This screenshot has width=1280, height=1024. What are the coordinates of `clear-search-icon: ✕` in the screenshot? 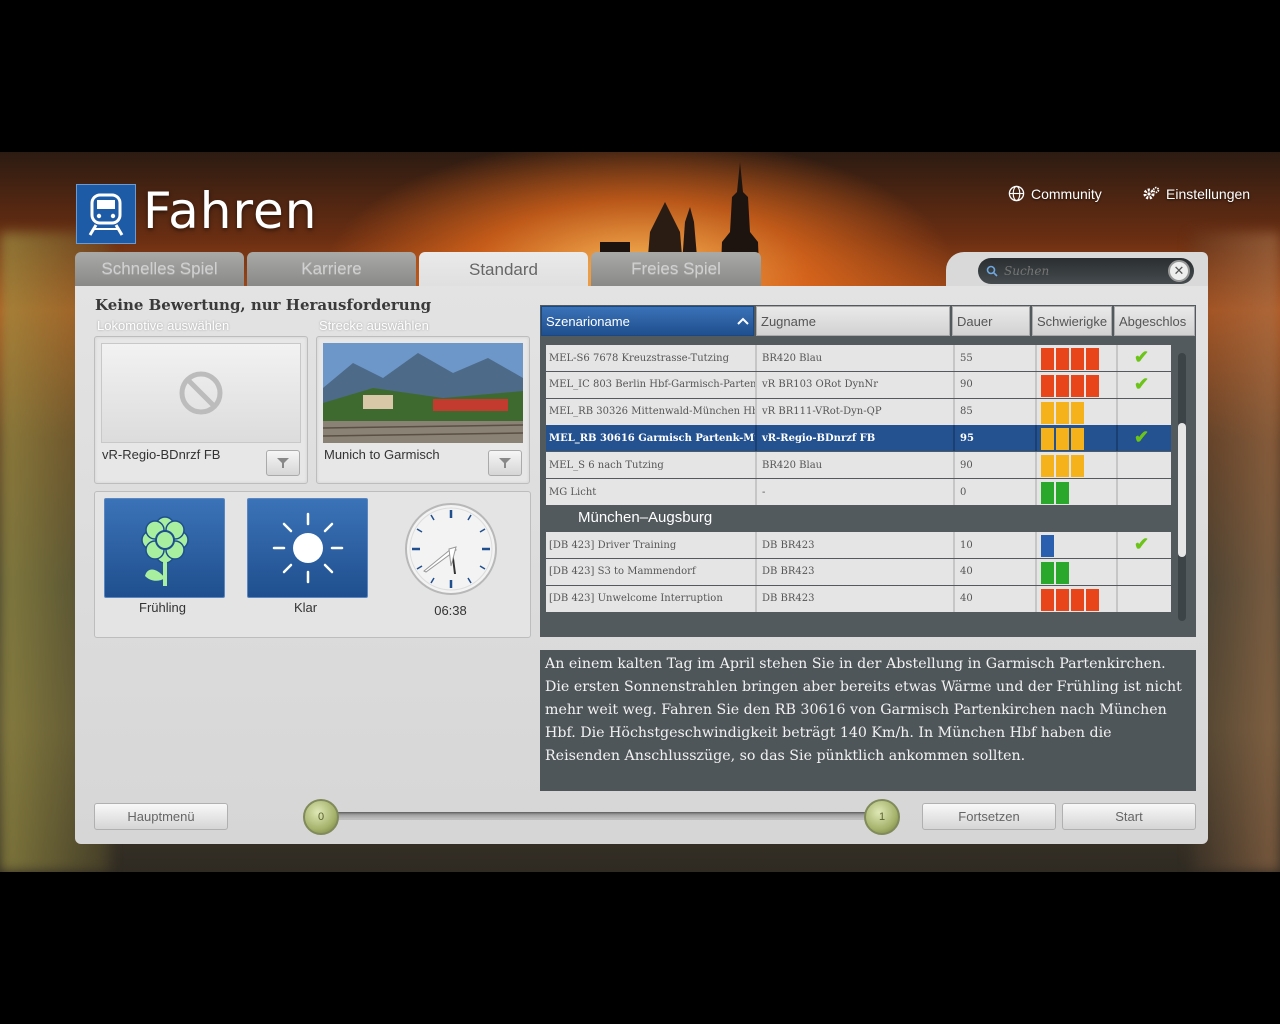 It's located at (1179, 271).